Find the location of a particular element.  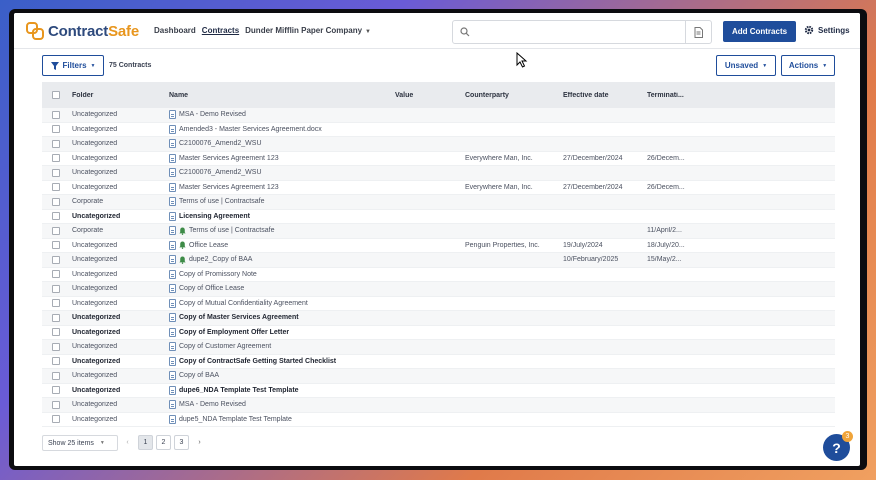

cell-name: Copy of Mutual Confidentiality Agreement is located at coordinates (282, 303).